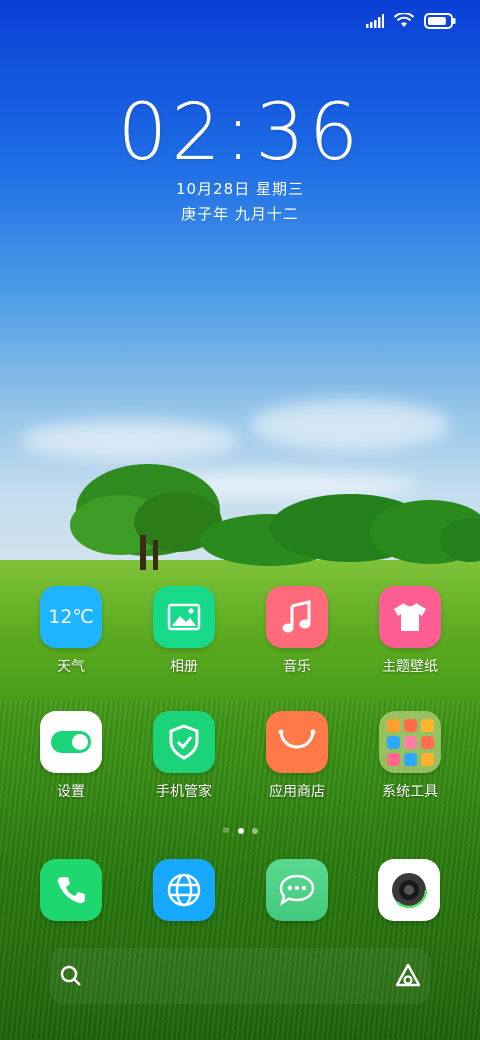 The image size is (480, 1040). What do you see at coordinates (440, 21) in the screenshot?
I see `battery-icon` at bounding box center [440, 21].